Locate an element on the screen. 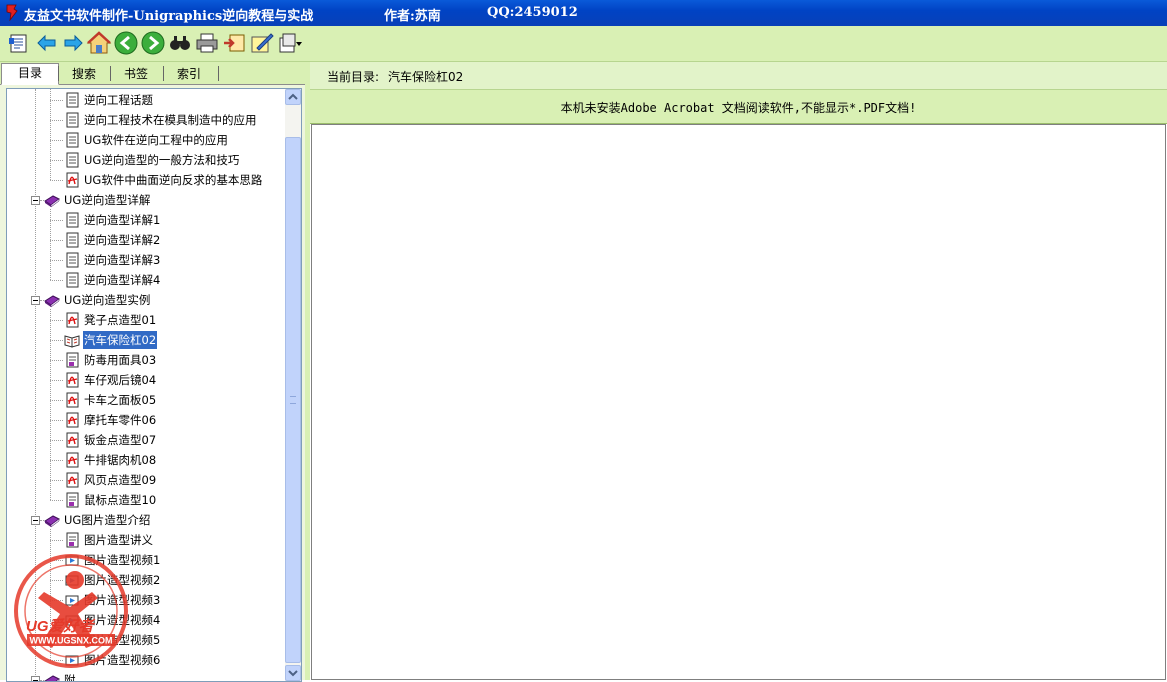 Image resolution: width=1167 pixels, height=682 pixels. find-button is located at coordinates (180, 43).